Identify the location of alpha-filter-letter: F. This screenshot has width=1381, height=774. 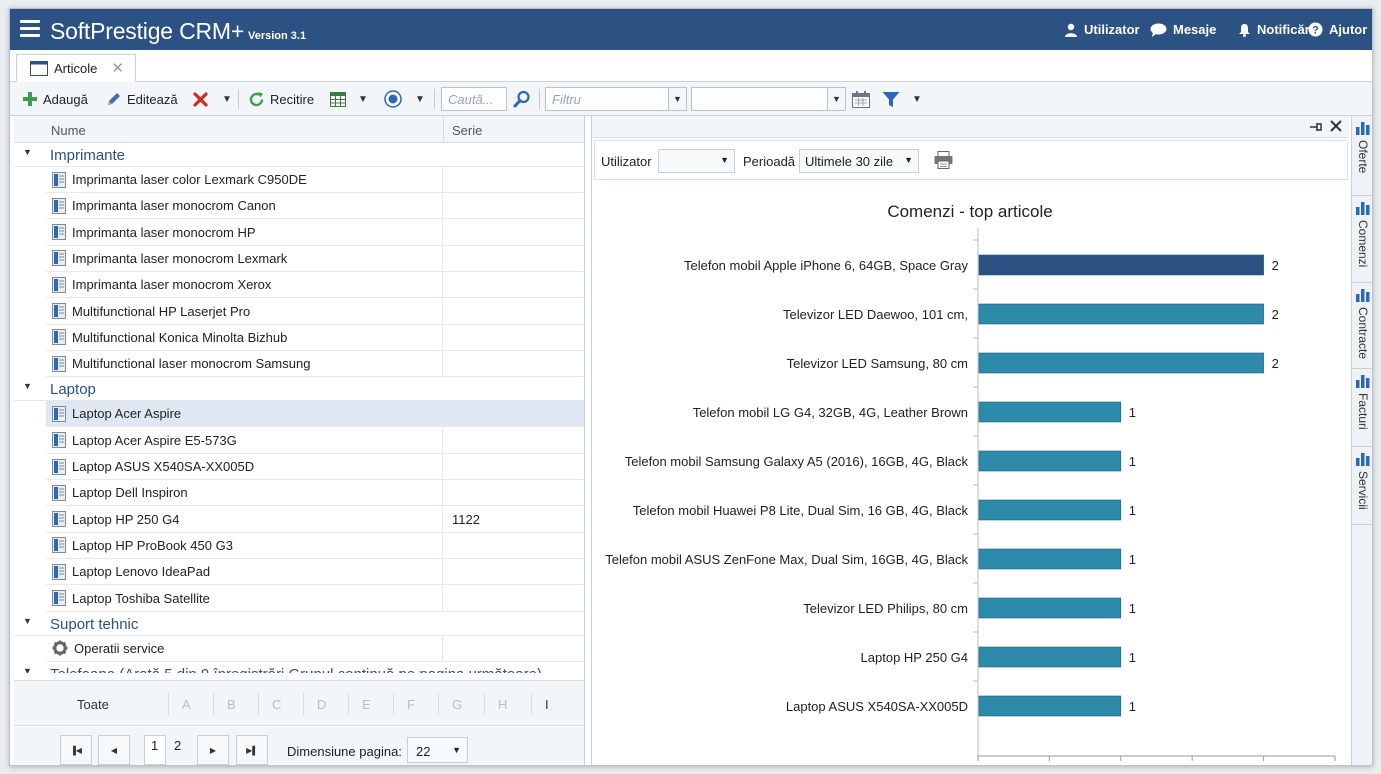
(411, 704).